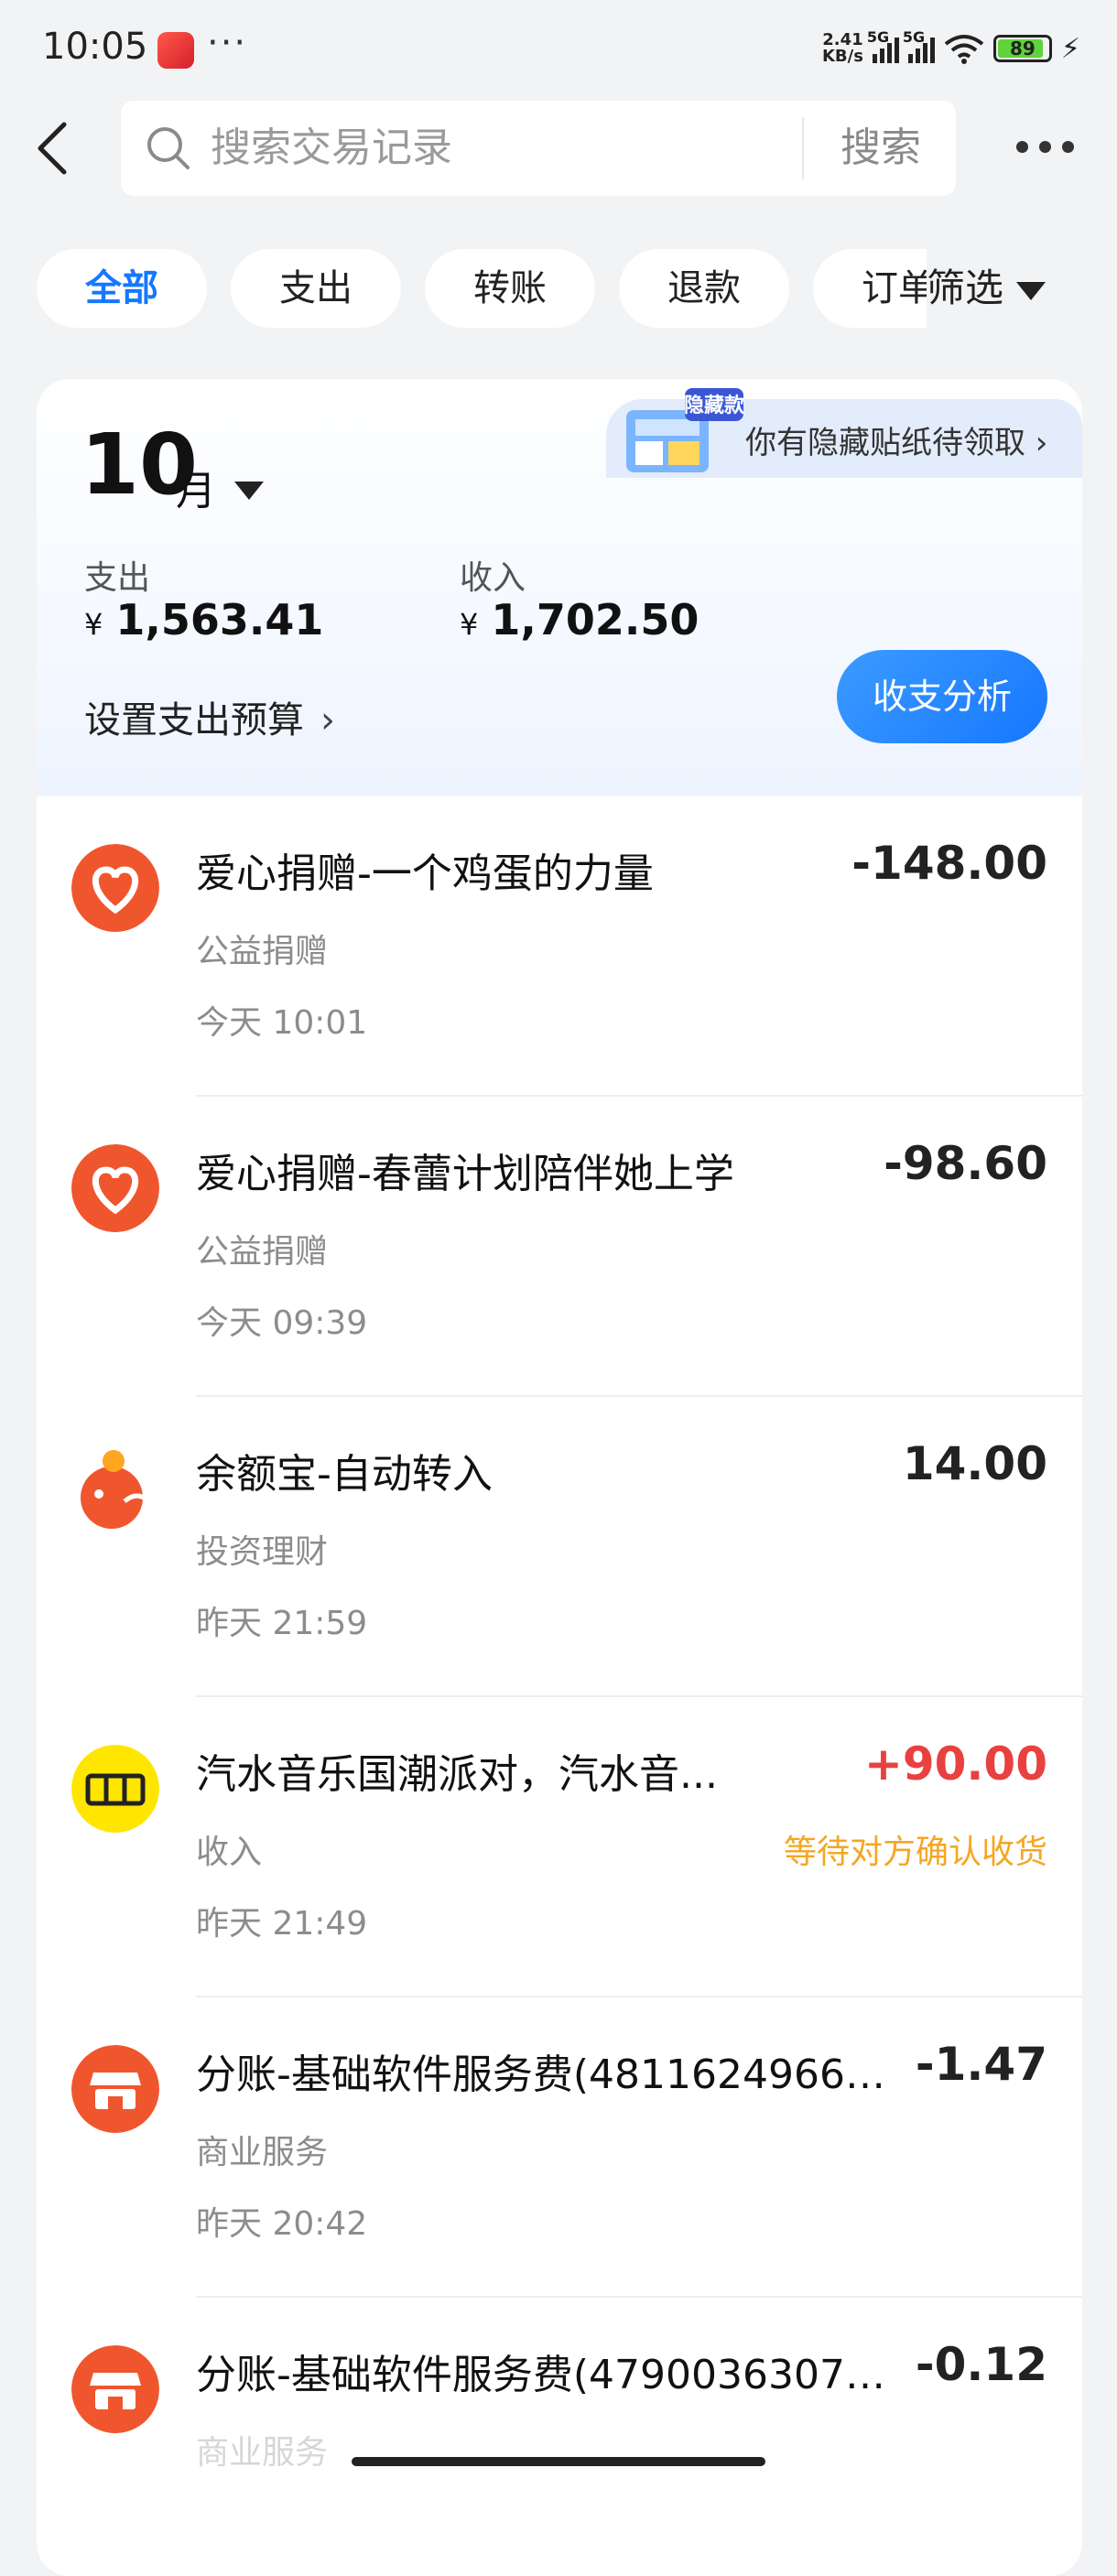 This screenshot has width=1117, height=2576. What do you see at coordinates (327, 720) in the screenshot?
I see `chevron-right-icon: ›` at bounding box center [327, 720].